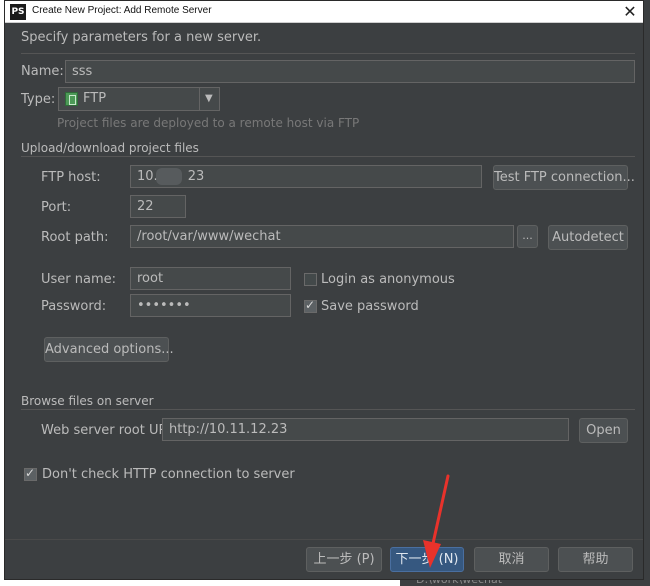 The height and width of the screenshot is (586, 650). What do you see at coordinates (56, 207) in the screenshot?
I see `port-label: Port:` at bounding box center [56, 207].